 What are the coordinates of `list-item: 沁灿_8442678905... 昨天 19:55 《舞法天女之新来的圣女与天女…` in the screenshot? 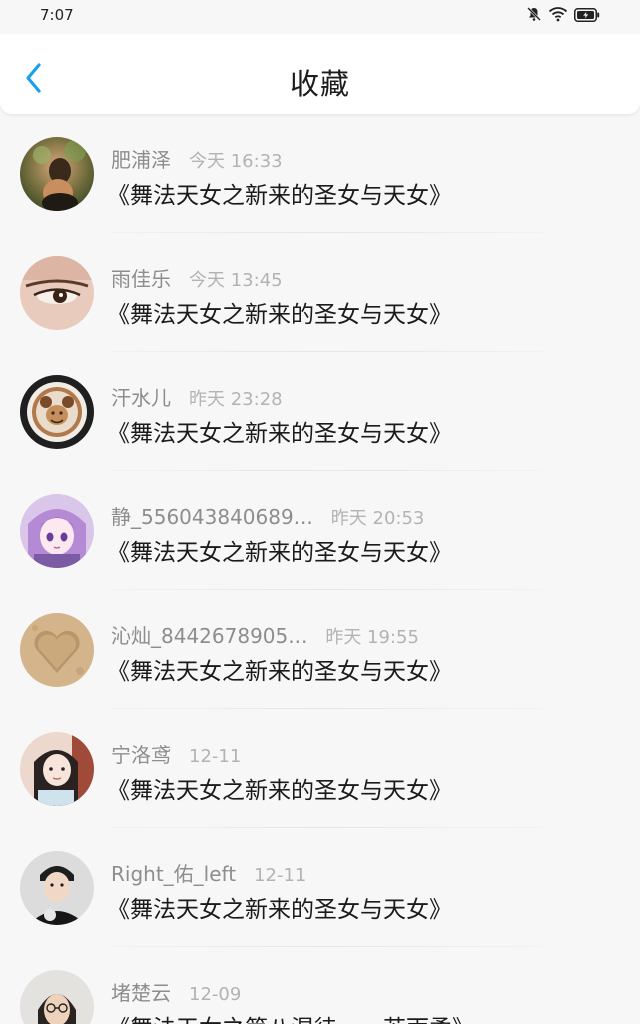 It's located at (320, 649).